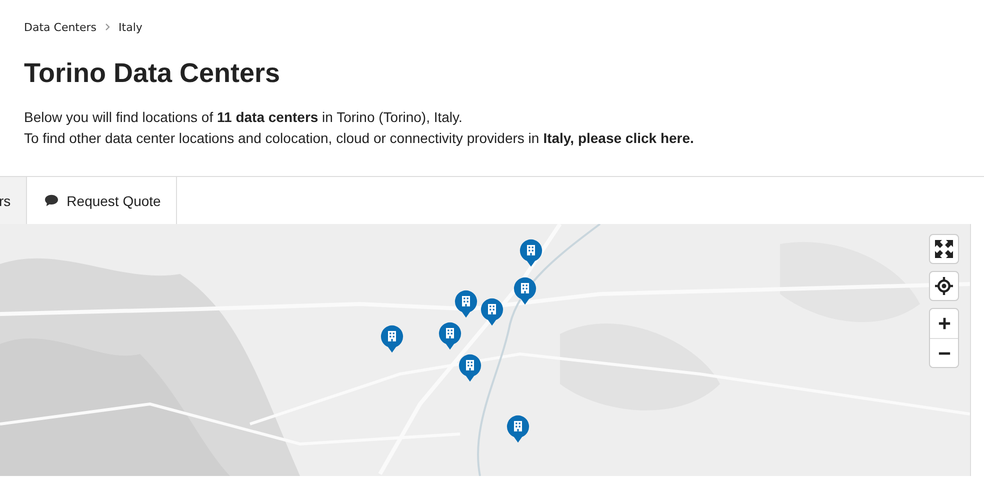  I want to click on info-text: To find other data center locations and colocation, cloud or connectivity providers in, so click(282, 138).